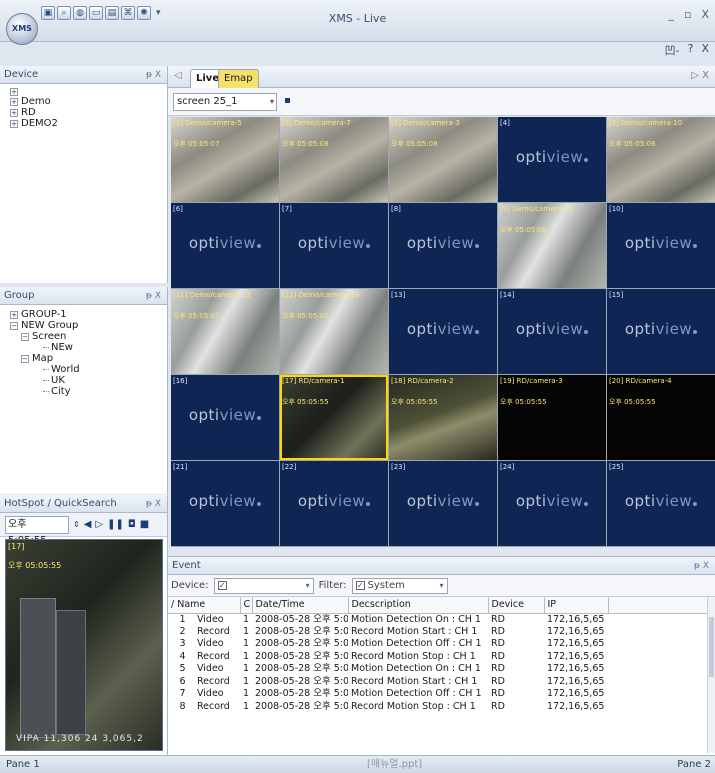 This screenshot has width=715, height=773. I want to click on camera-cell: [16] optiview, so click(225, 417).